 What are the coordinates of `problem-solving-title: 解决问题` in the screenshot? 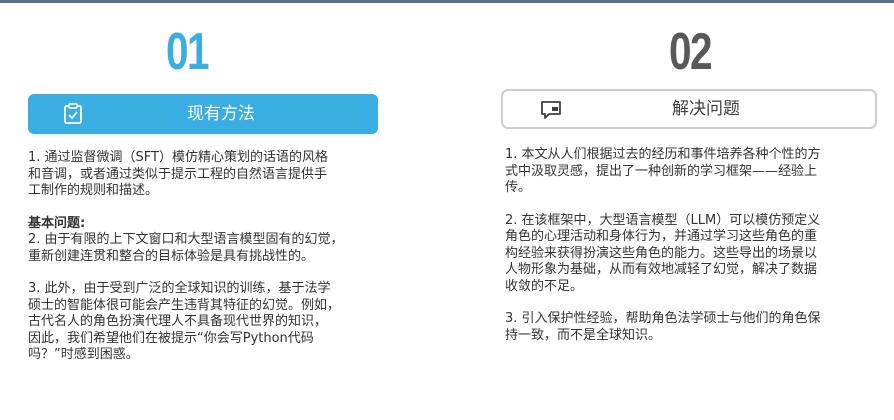 It's located at (706, 109).